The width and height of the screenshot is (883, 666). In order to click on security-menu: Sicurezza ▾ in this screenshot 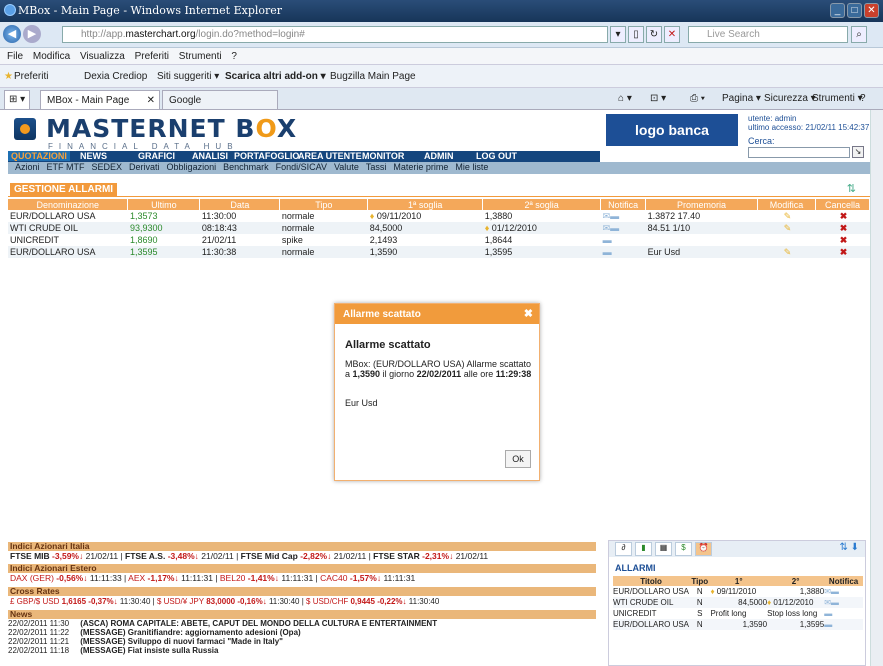, I will do `click(790, 98)`.